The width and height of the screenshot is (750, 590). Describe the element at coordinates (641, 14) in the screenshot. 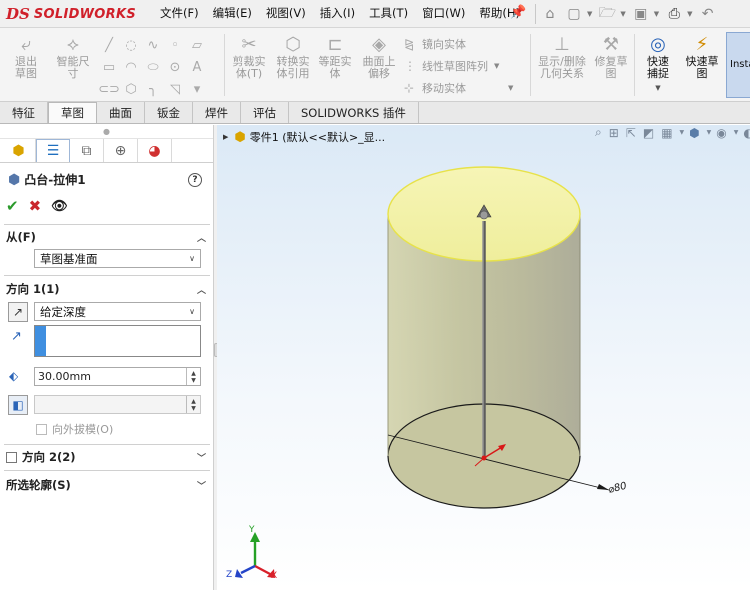

I see `save-icon: ▣` at that location.